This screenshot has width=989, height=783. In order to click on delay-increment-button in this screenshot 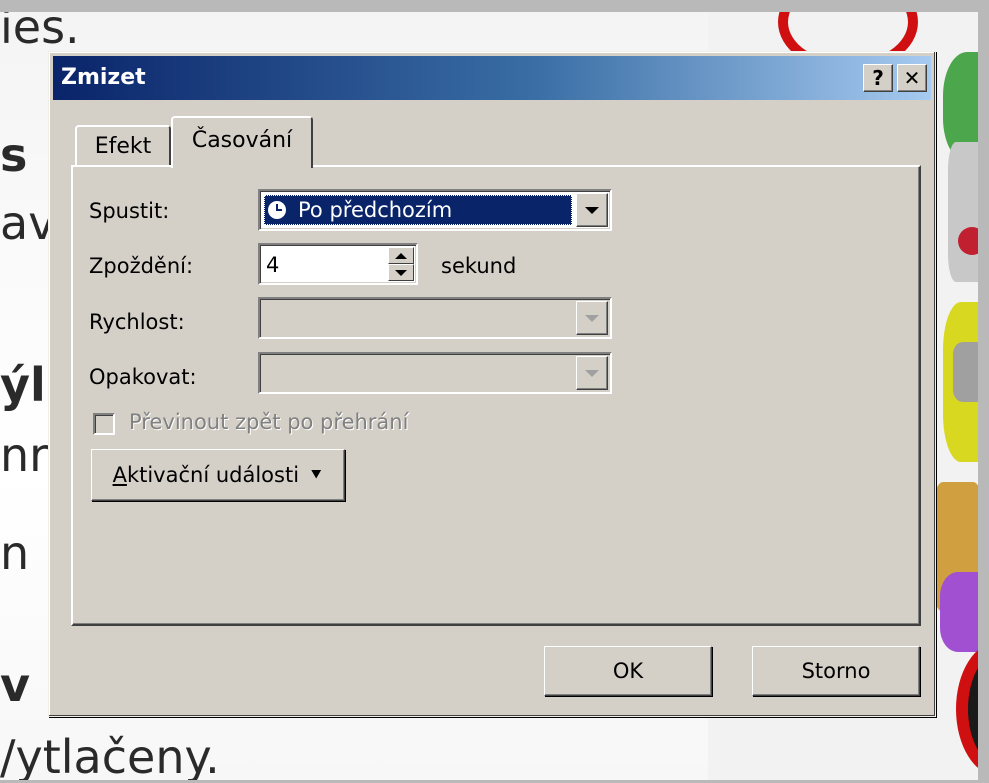, I will do `click(401, 255)`.